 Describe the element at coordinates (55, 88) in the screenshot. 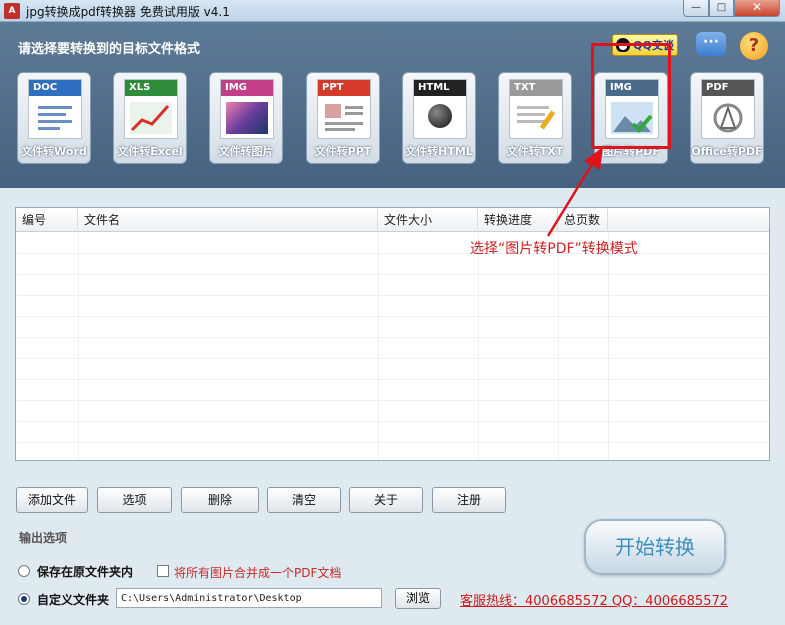

I see `format-tag: DOC` at that location.